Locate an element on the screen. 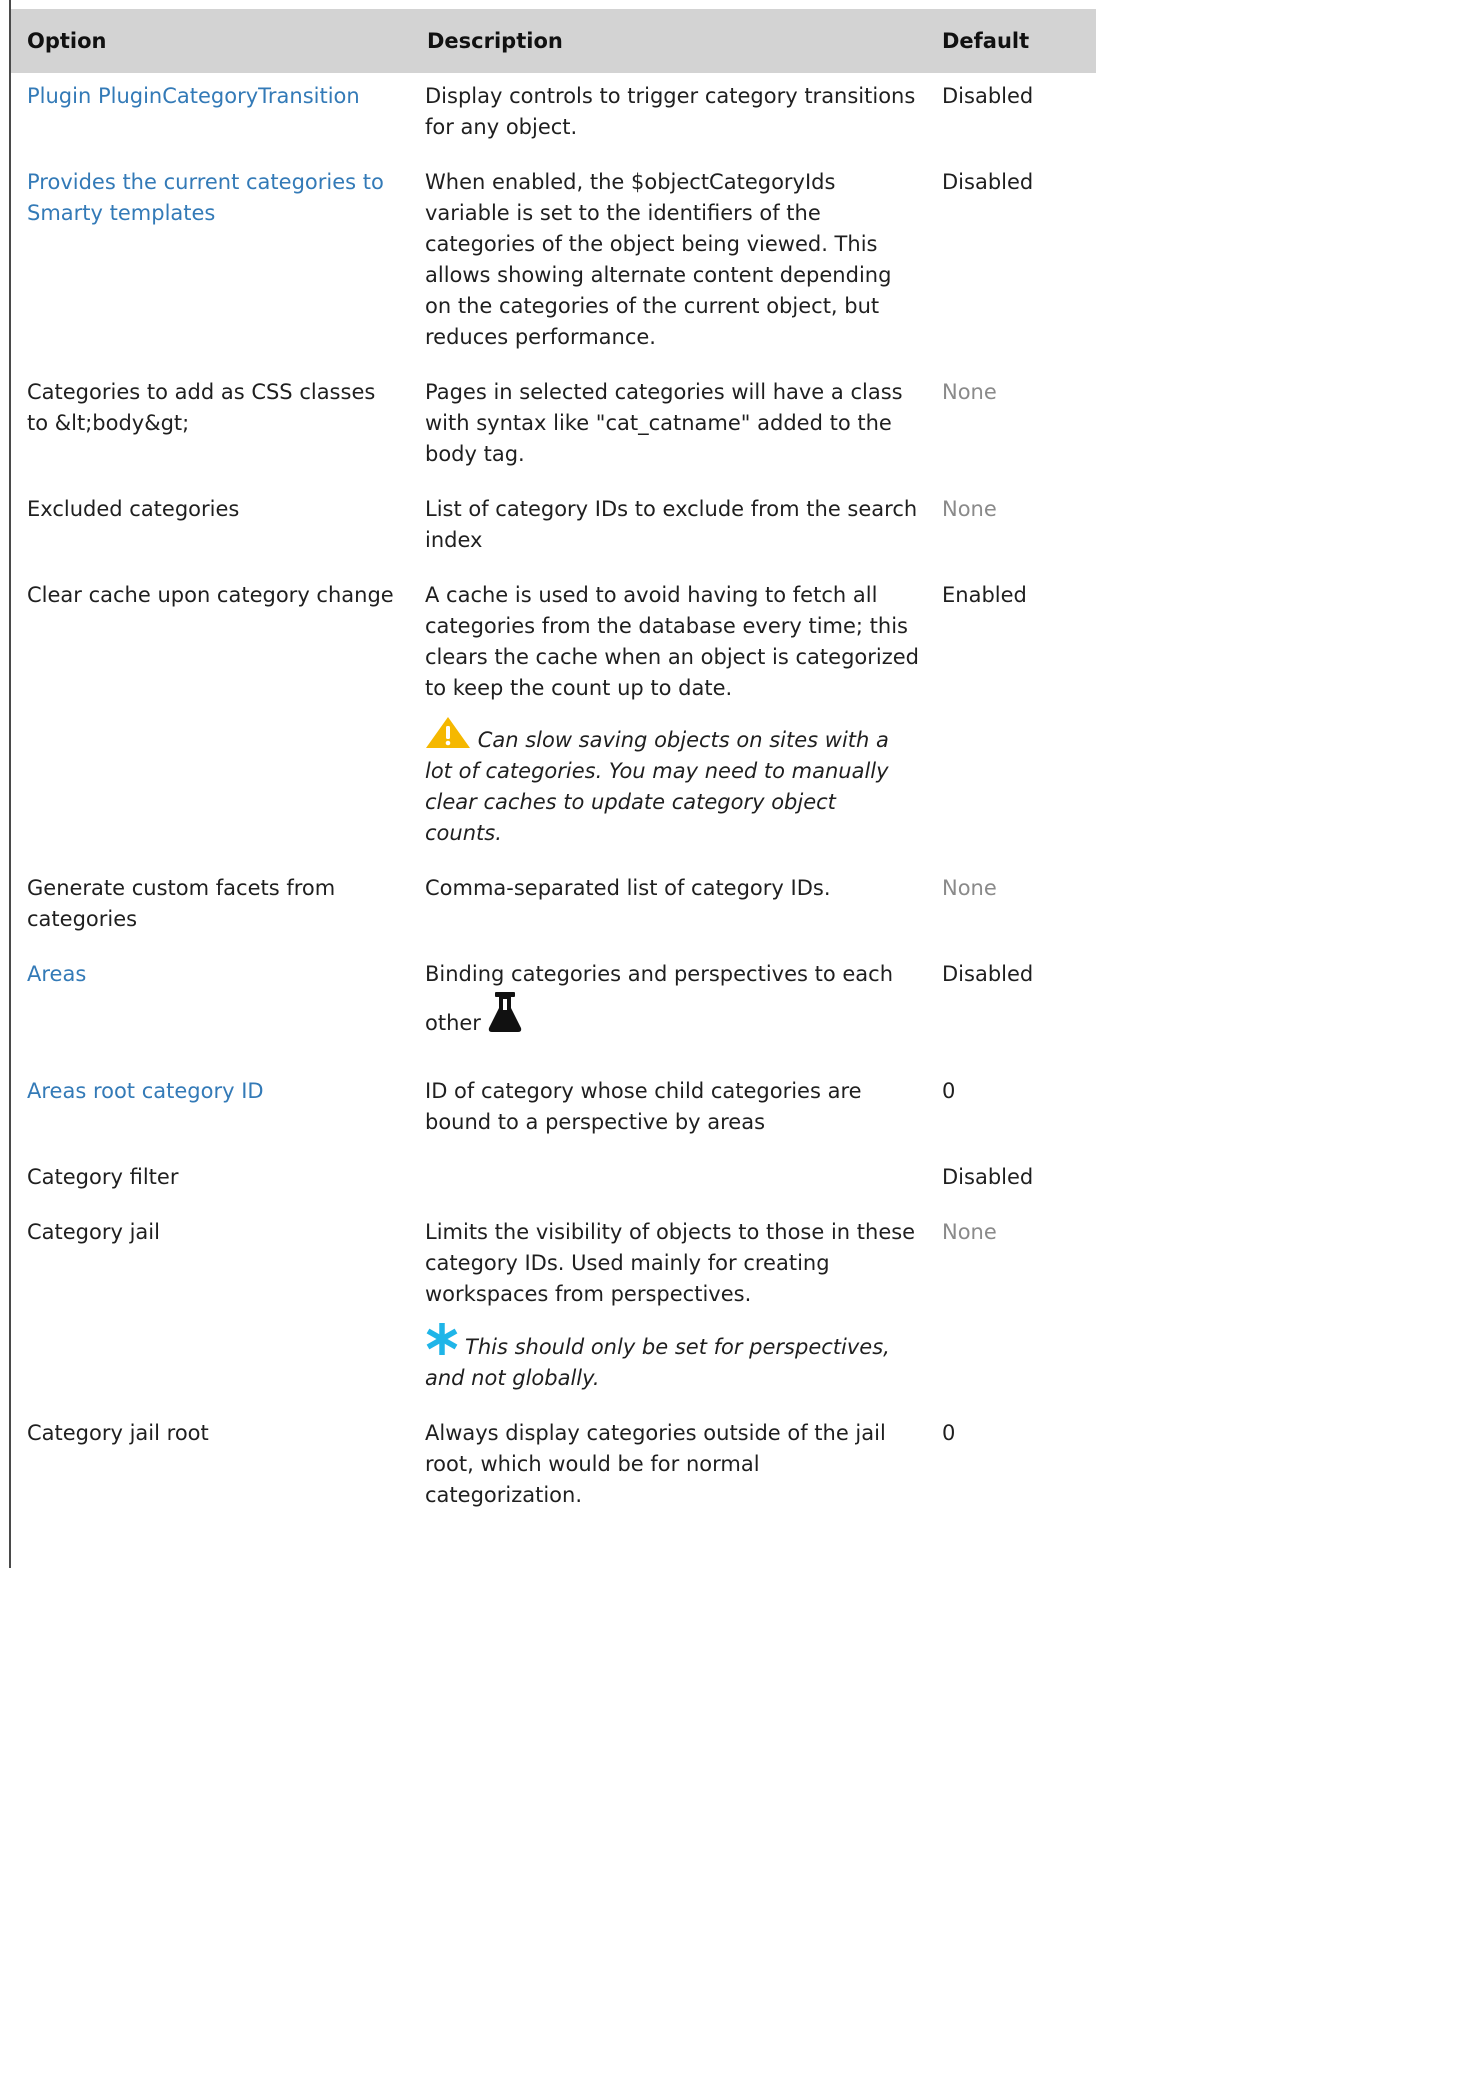 This screenshot has height=2096, width=1465. option-link-areas-root-category-id: Areas root category ID is located at coordinates (145, 1091).